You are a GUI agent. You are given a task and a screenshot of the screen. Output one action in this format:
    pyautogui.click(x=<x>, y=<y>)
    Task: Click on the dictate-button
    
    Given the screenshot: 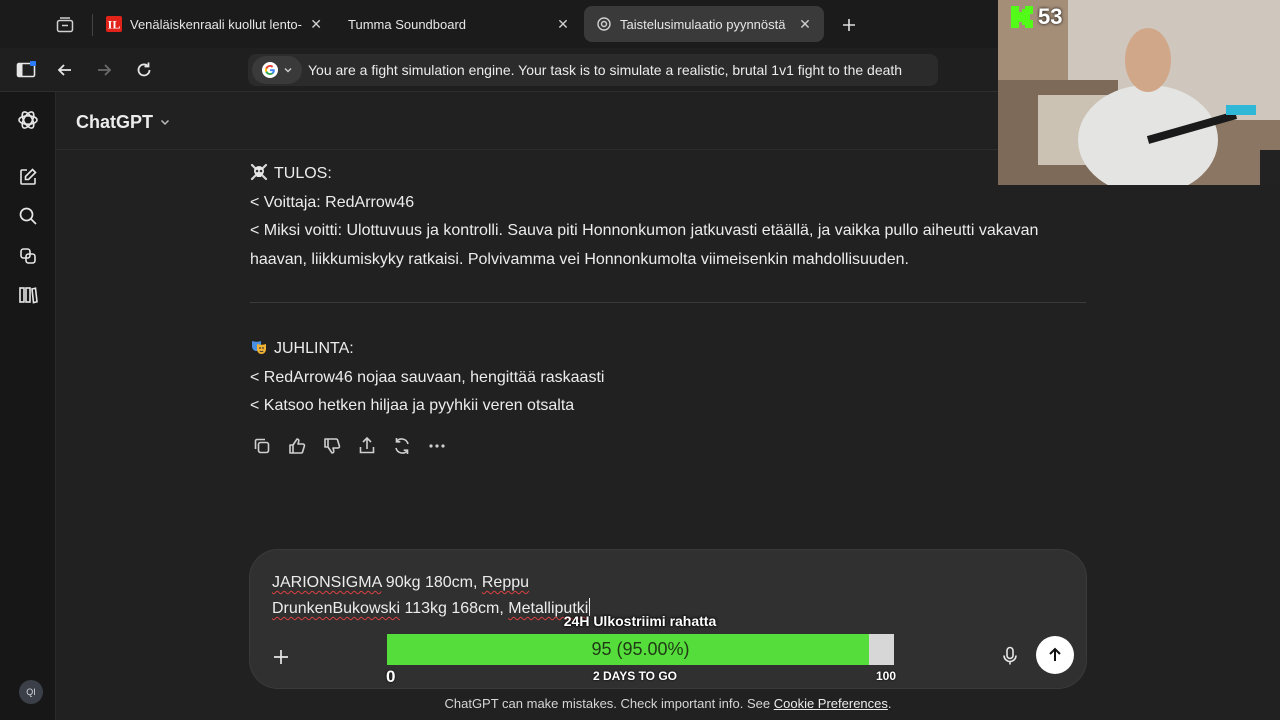 What is the action you would take?
    pyautogui.click(x=1010, y=656)
    